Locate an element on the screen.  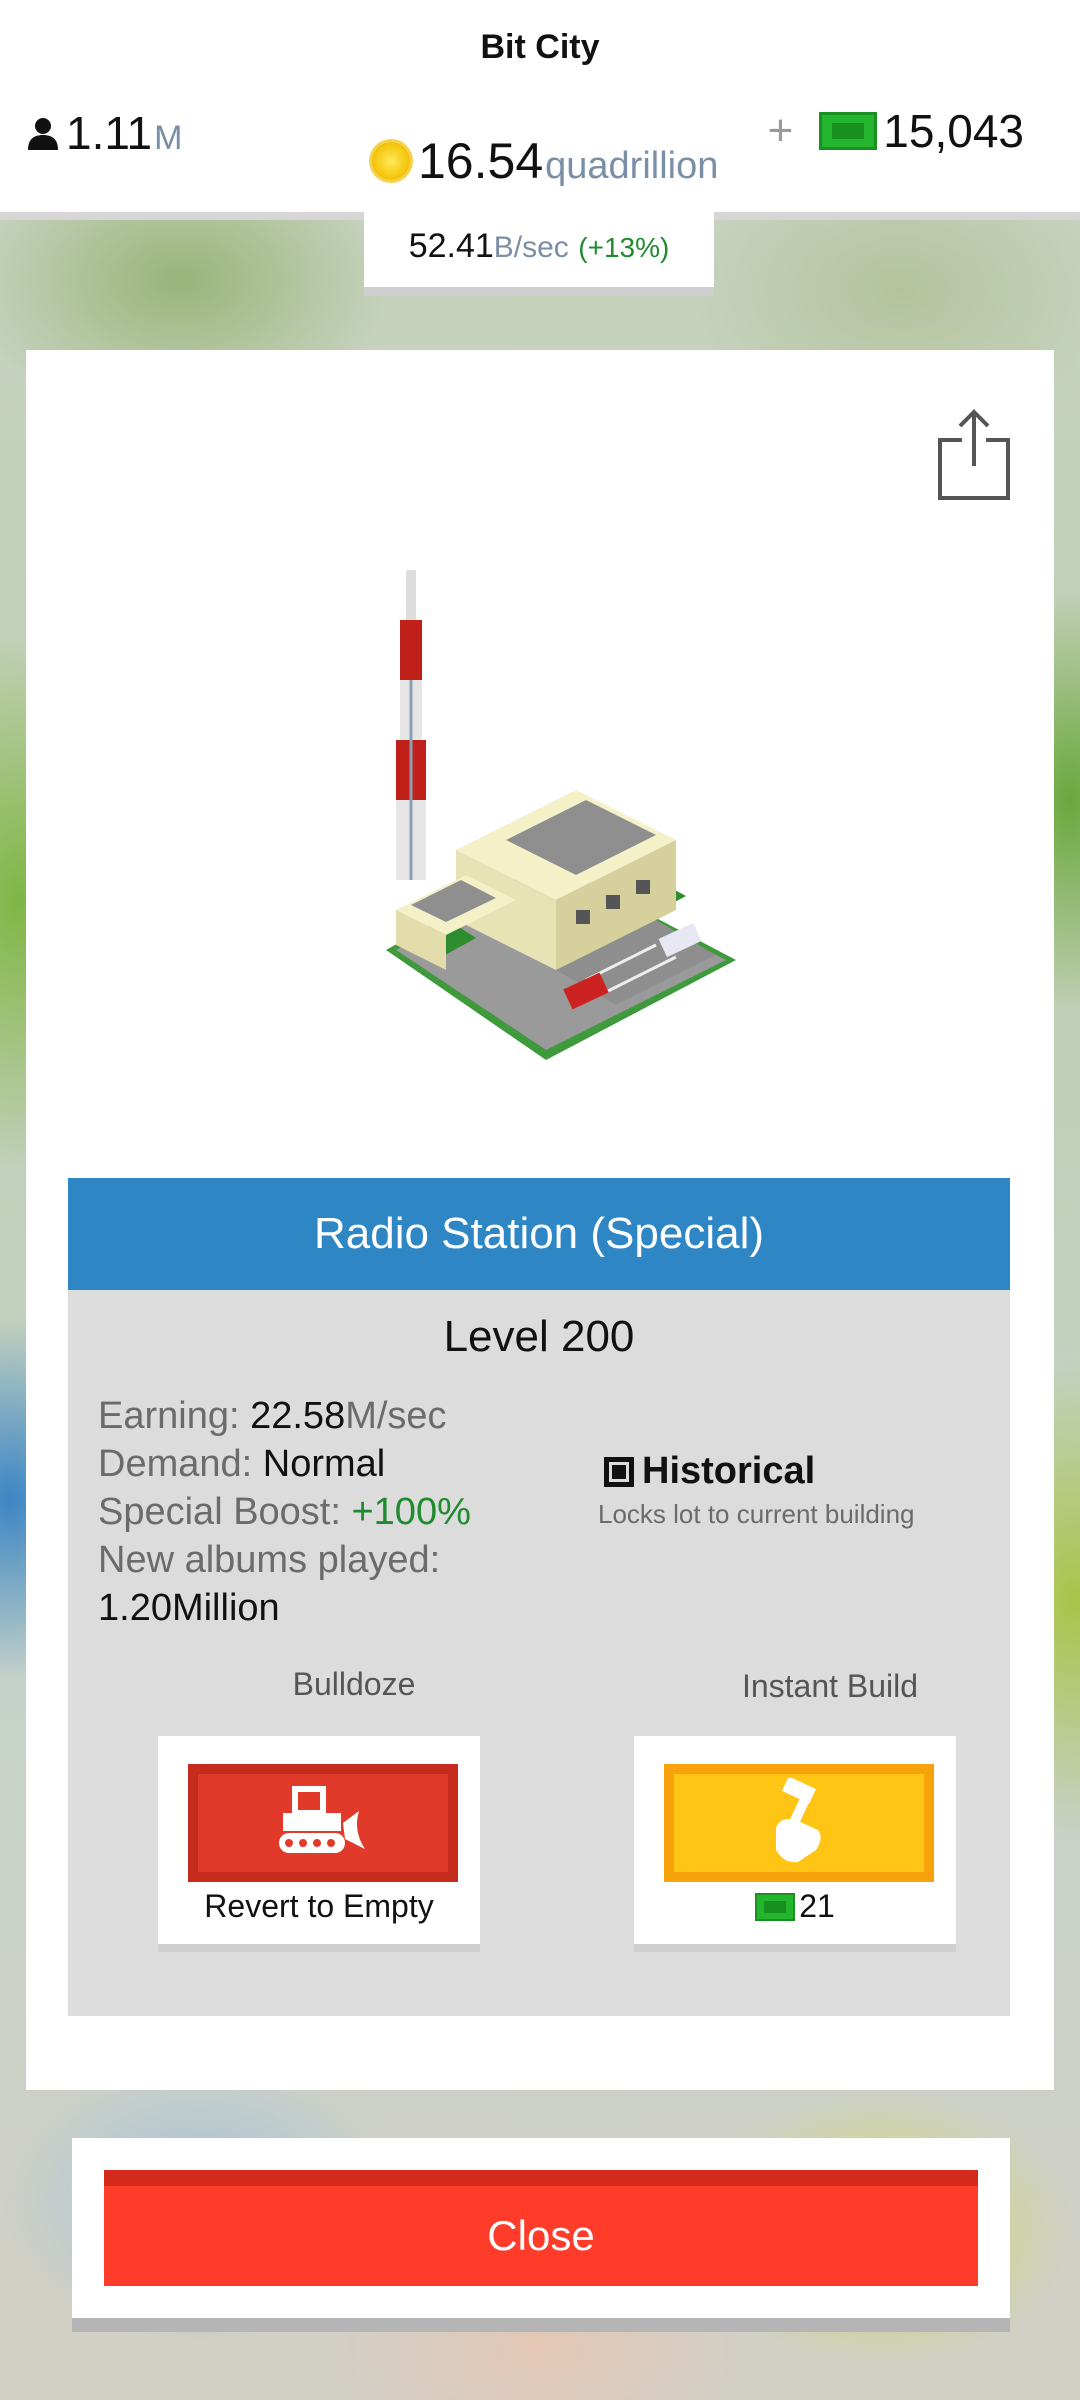
rate-bonus: (+13%) is located at coordinates (624, 247).